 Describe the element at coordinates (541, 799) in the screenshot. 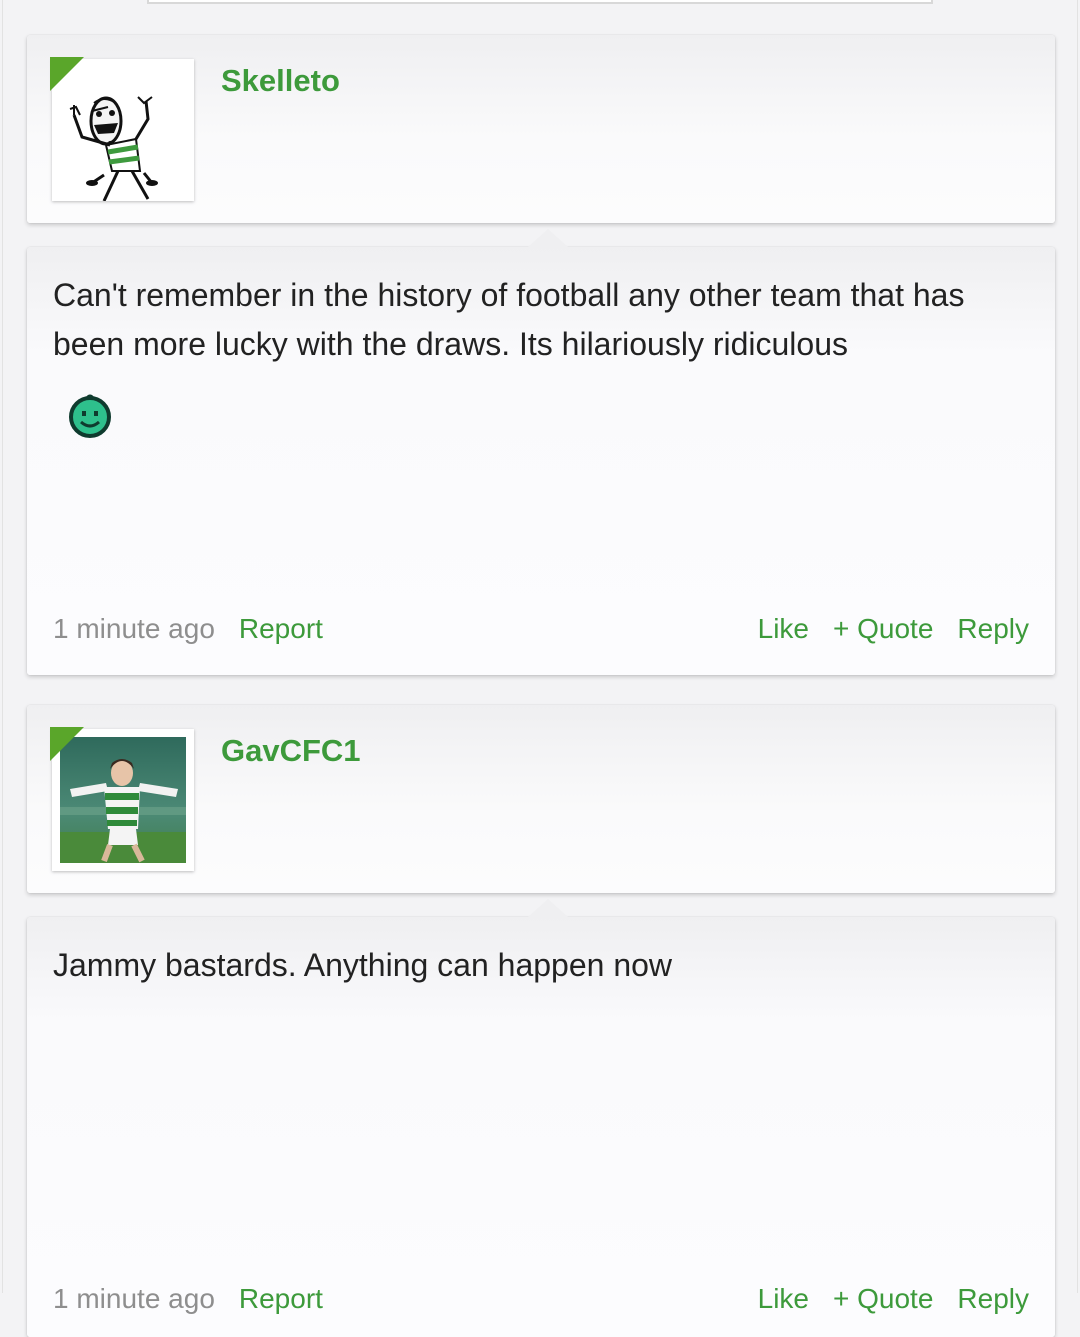

I see `post-header-gavcfc1: GavCFC1` at that location.